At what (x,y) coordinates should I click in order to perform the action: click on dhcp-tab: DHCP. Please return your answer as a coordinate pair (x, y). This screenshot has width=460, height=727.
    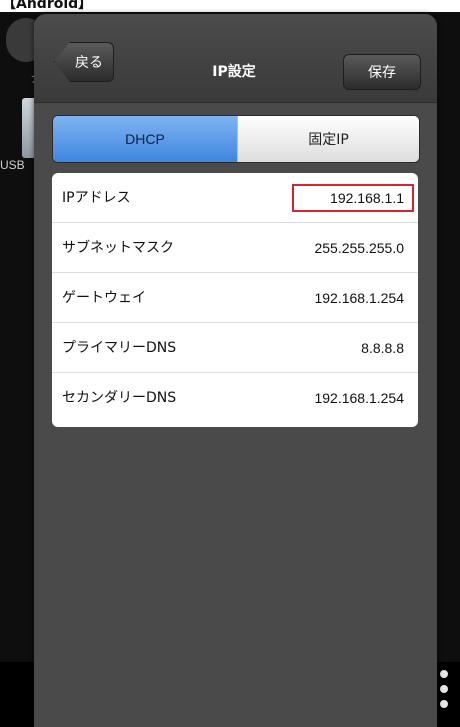
    Looking at the image, I should click on (145, 139).